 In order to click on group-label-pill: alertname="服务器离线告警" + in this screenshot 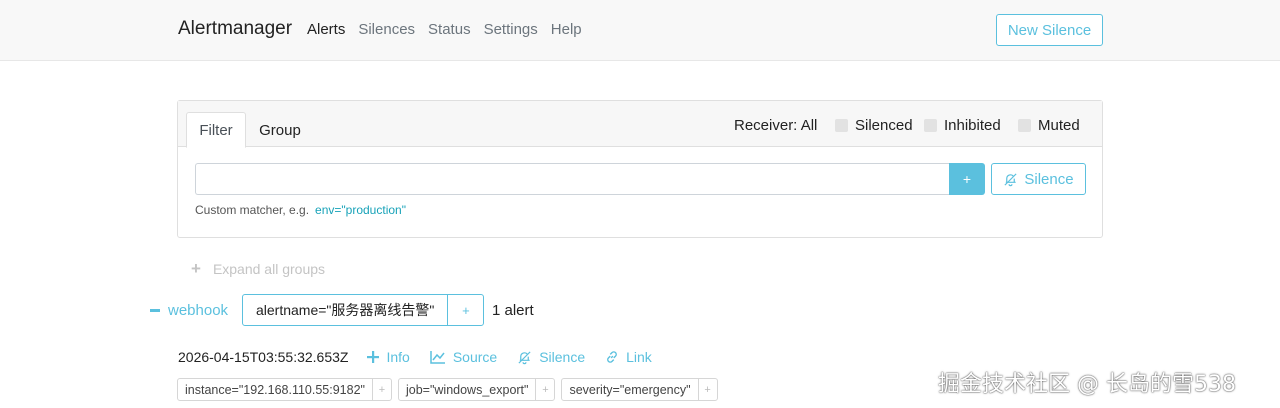, I will do `click(363, 310)`.